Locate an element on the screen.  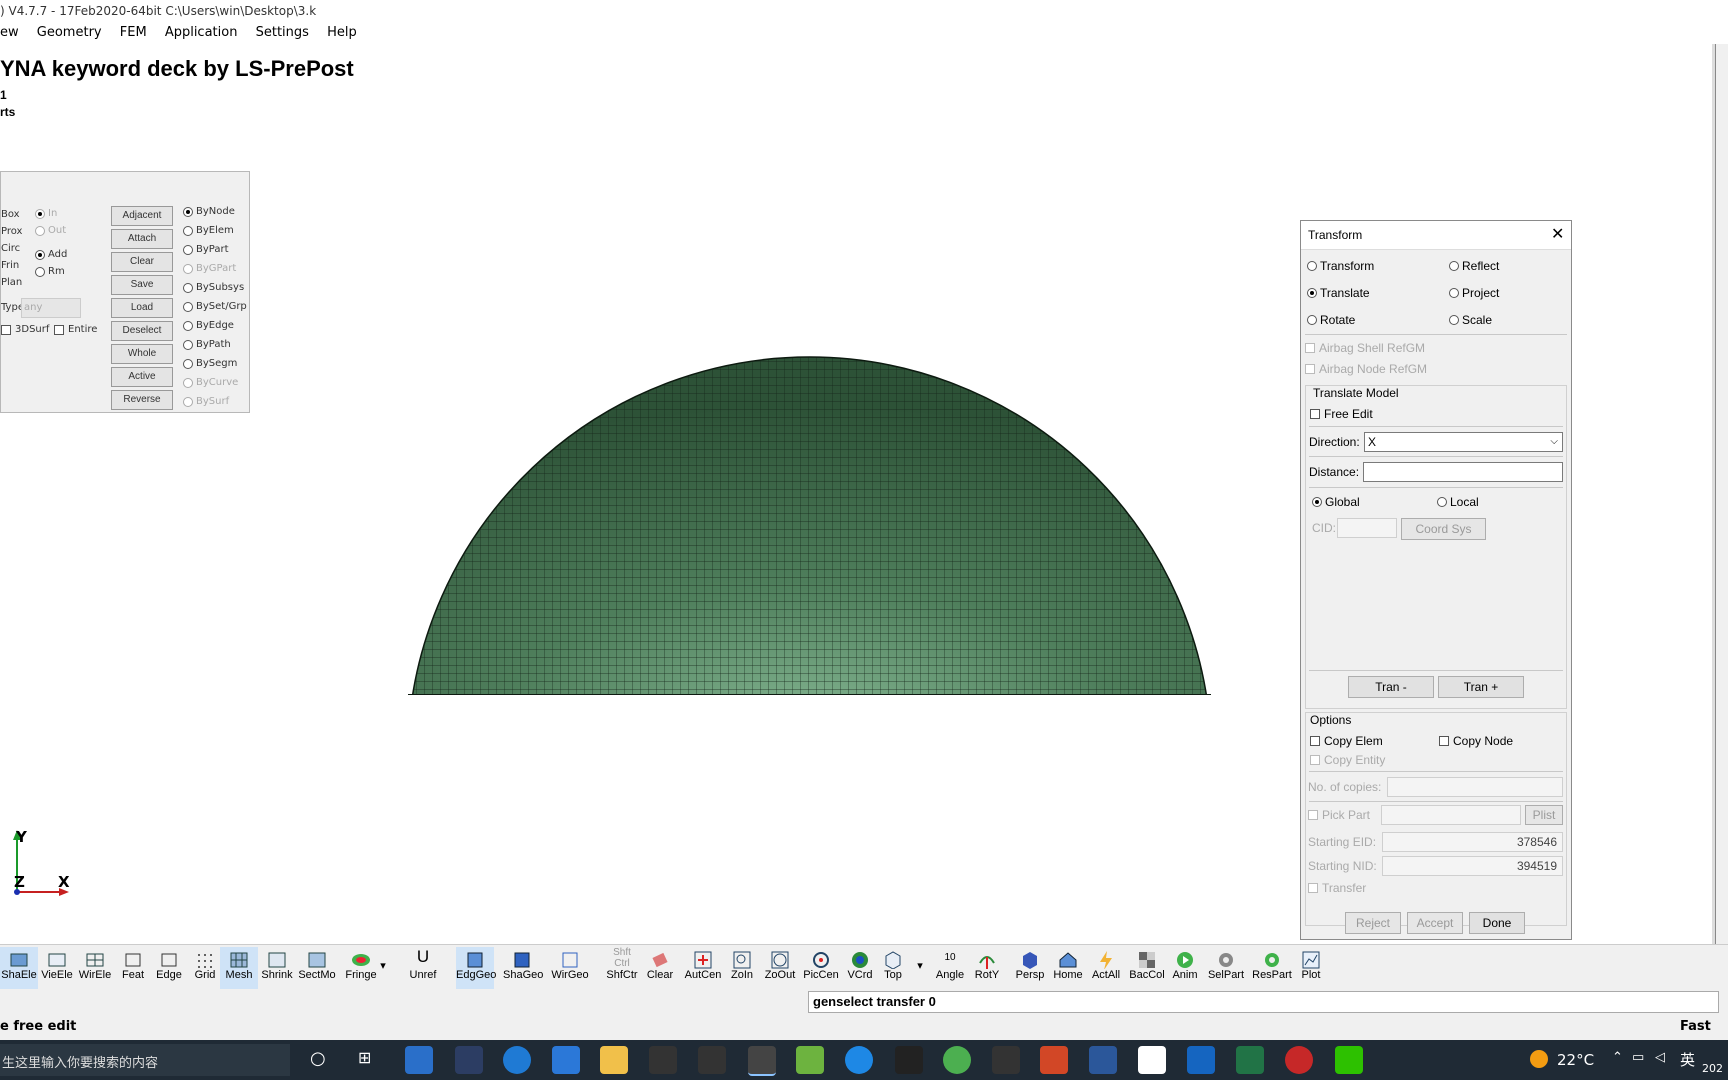
mail-icon is located at coordinates (566, 1060).